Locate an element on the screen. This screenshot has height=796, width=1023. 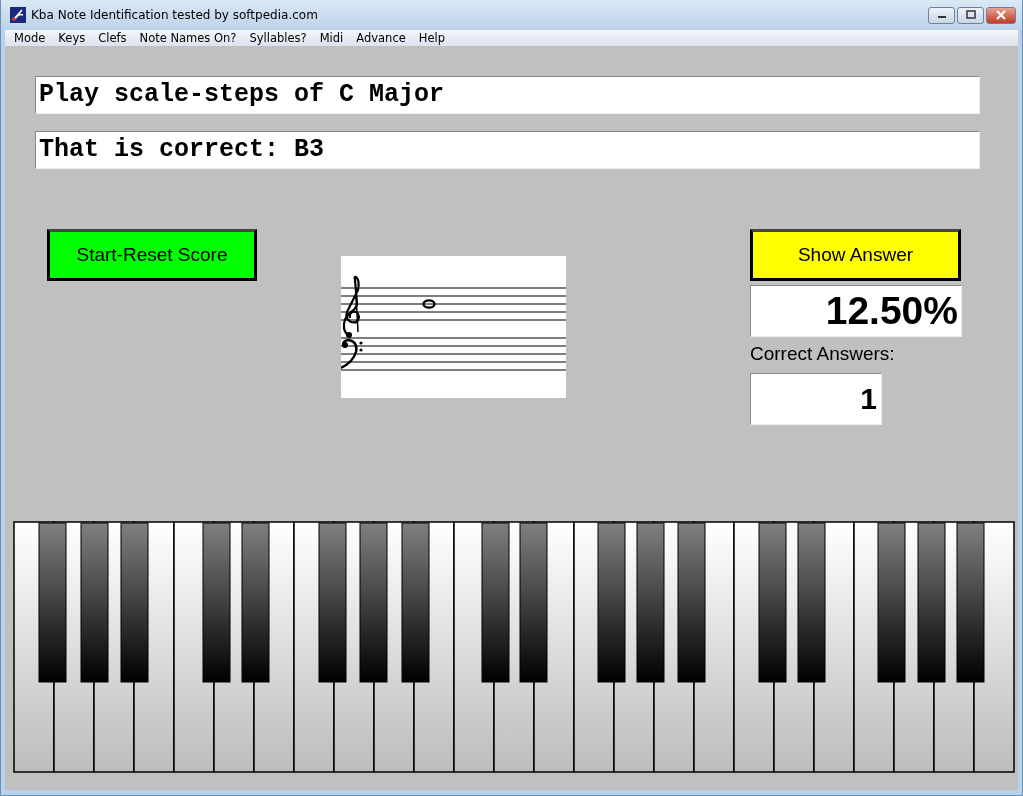
menu-item: Advance is located at coordinates (381, 38).